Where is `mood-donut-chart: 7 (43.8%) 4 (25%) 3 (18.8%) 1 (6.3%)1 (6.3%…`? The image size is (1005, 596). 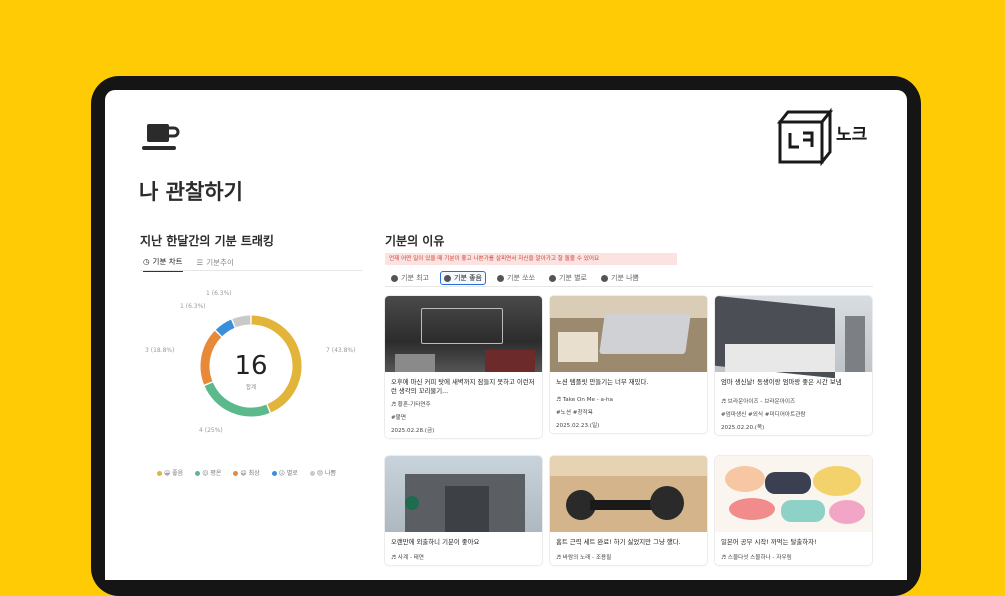
mood-donut-chart: 7 (43.8%) 4 (25%) 3 (18.8%) 1 (6.3%)1 (6.3%… is located at coordinates (250, 362).